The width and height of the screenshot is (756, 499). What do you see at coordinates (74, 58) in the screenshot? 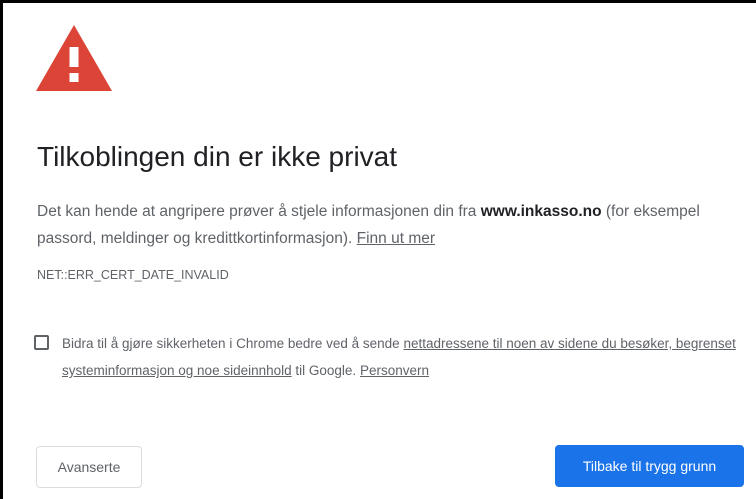
I see `warning-triangle-icon` at bounding box center [74, 58].